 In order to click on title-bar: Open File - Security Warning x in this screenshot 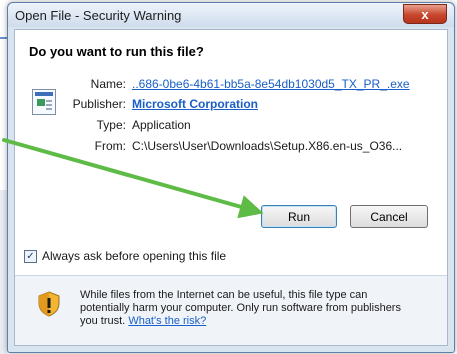, I will do `click(231, 15)`.